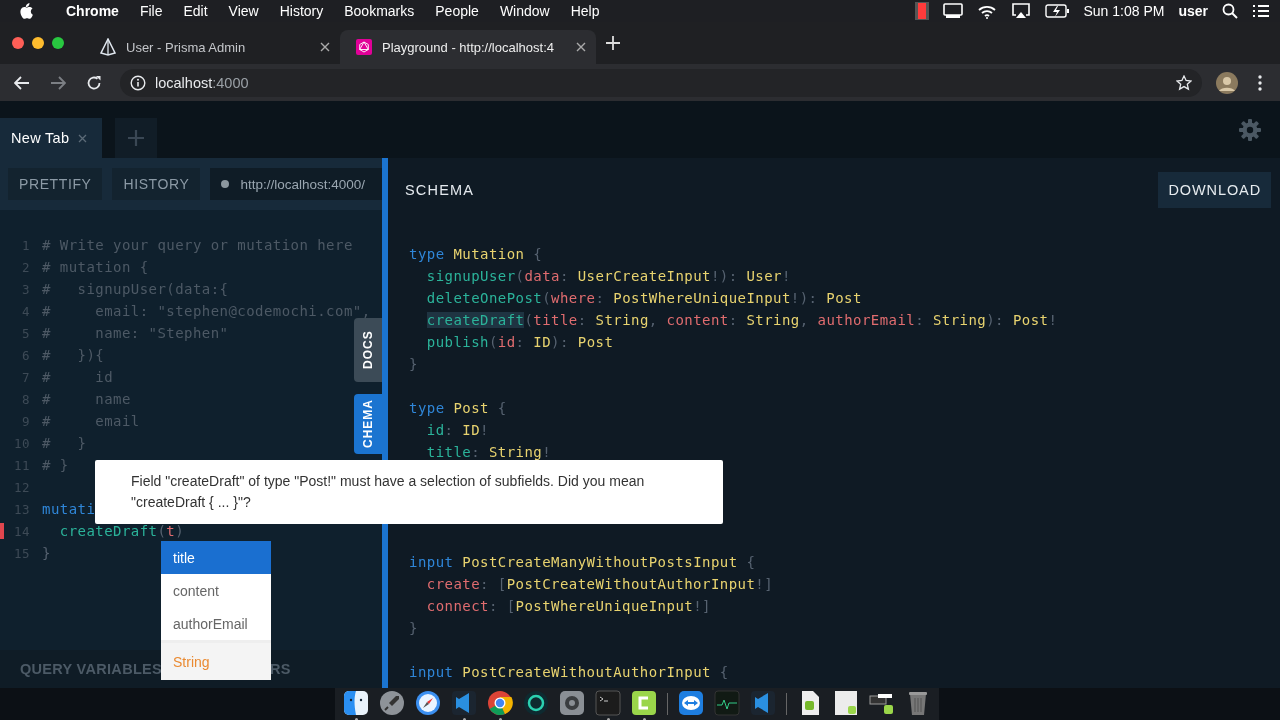 This screenshot has width=1280, height=720. I want to click on avatar-icon, so click(1227, 82).